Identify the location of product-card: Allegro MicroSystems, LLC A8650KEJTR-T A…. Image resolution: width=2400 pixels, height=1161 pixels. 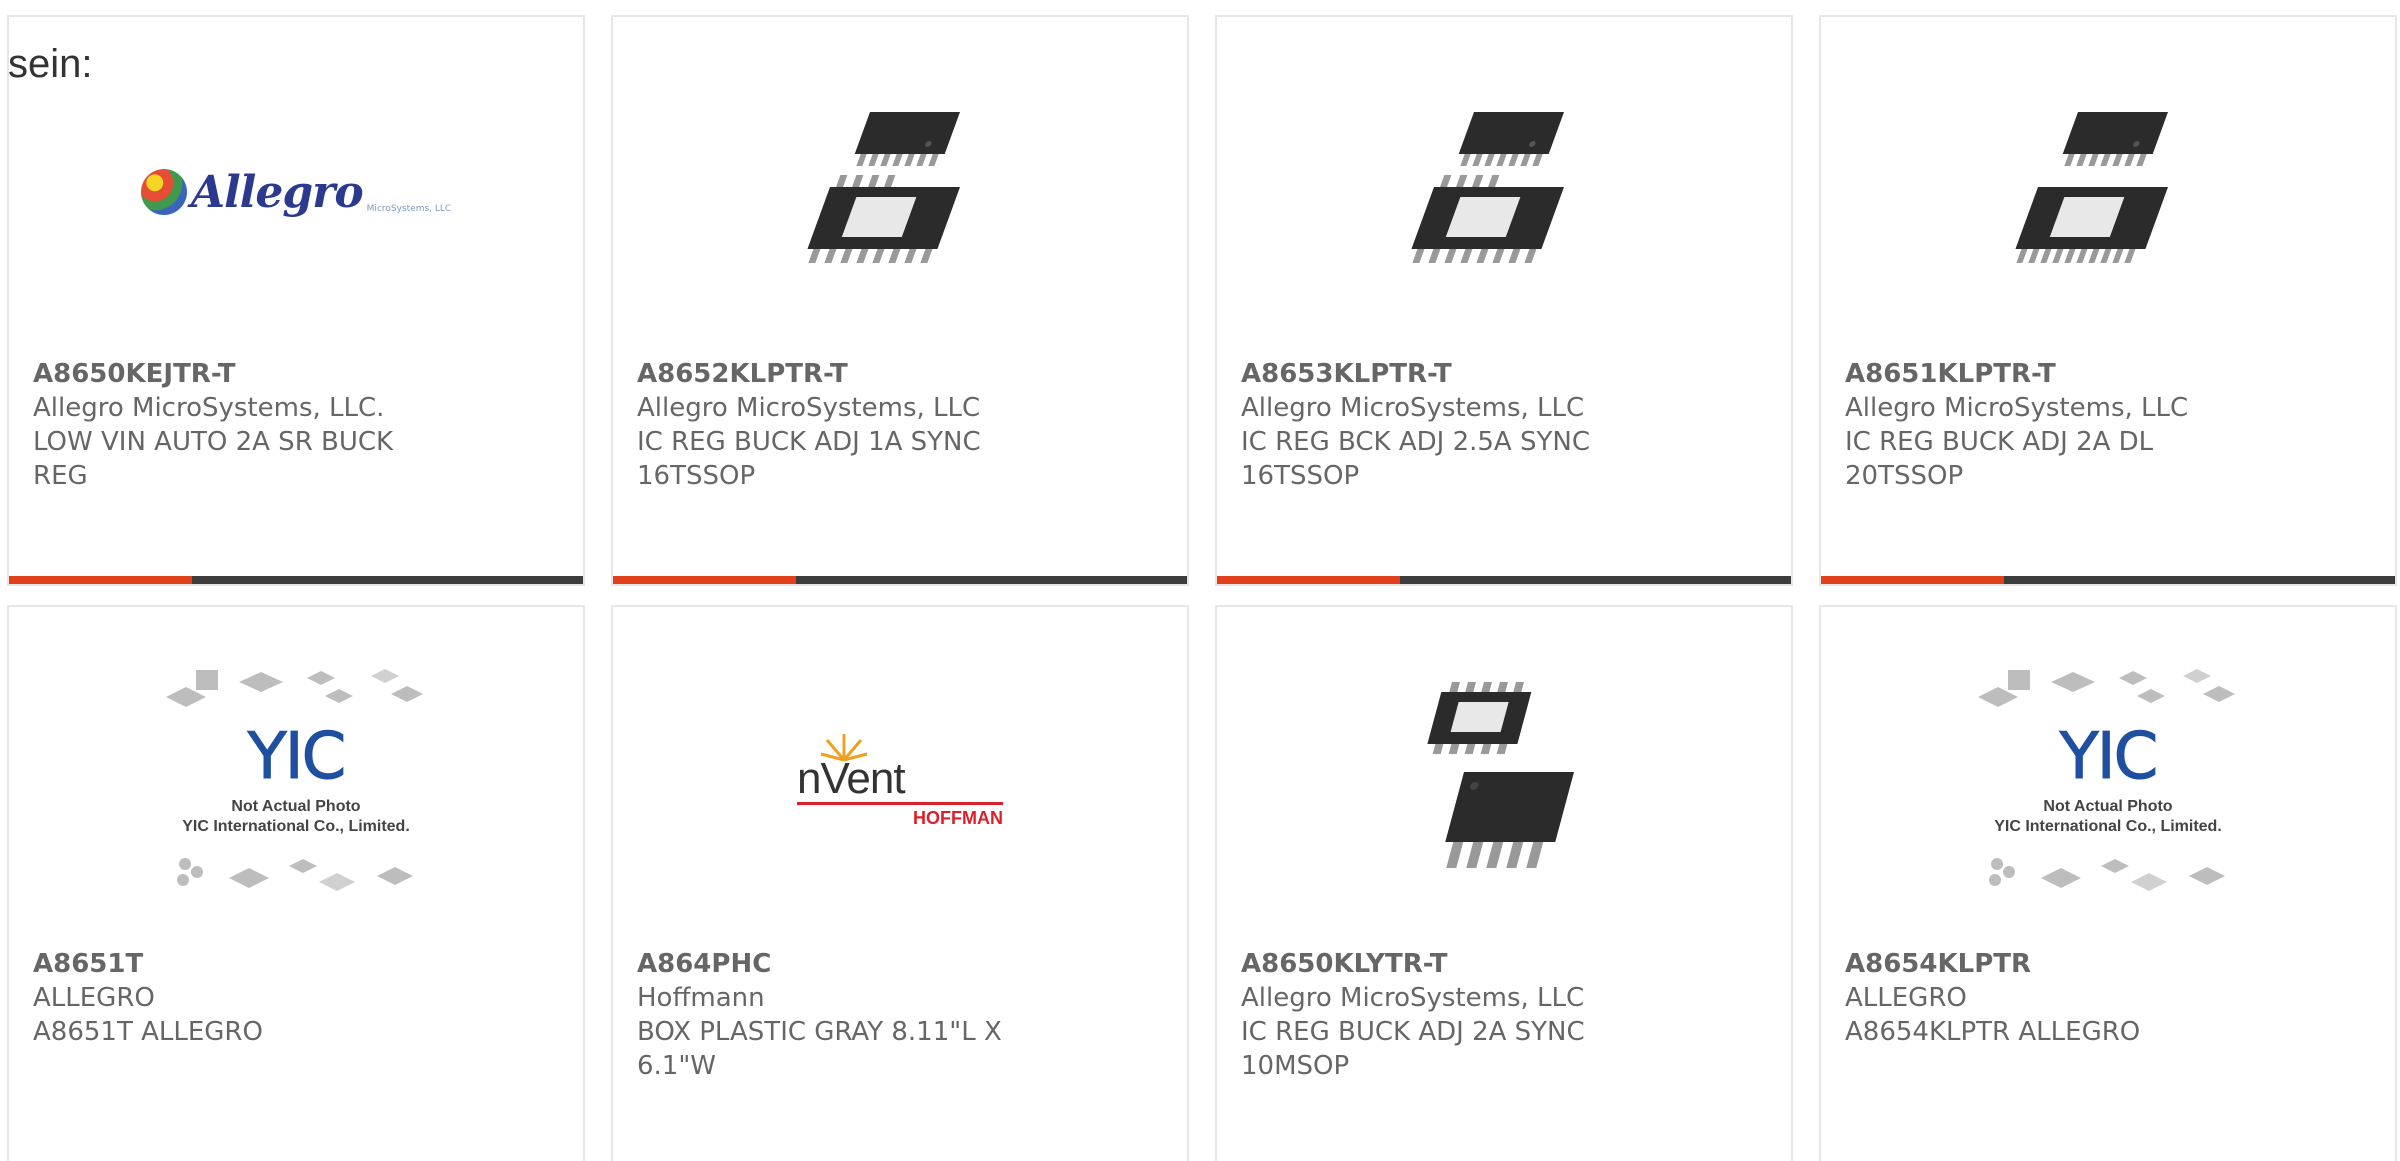
(296, 300).